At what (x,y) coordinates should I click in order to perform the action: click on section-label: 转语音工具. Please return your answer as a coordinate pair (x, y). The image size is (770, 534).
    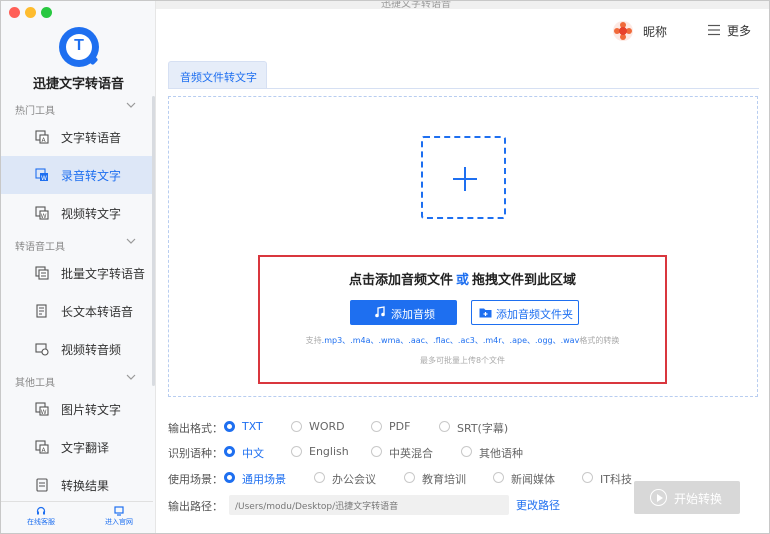
    Looking at the image, I should click on (40, 247).